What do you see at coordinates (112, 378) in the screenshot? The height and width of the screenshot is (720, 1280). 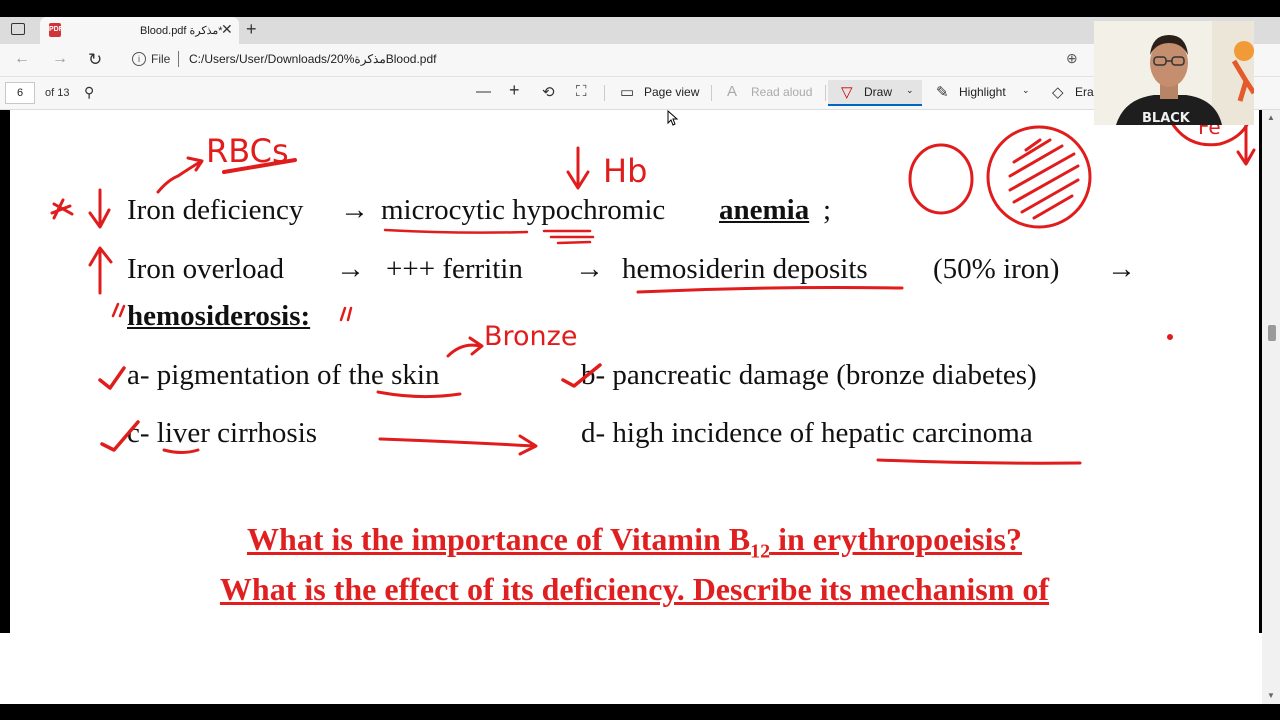 I see `ink-check-a` at bounding box center [112, 378].